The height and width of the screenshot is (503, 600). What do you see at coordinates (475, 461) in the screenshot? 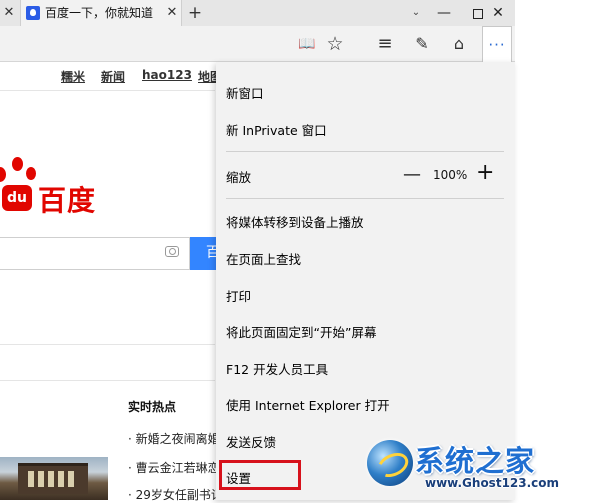
I see `watermark-title: 系统之家` at bounding box center [475, 461].